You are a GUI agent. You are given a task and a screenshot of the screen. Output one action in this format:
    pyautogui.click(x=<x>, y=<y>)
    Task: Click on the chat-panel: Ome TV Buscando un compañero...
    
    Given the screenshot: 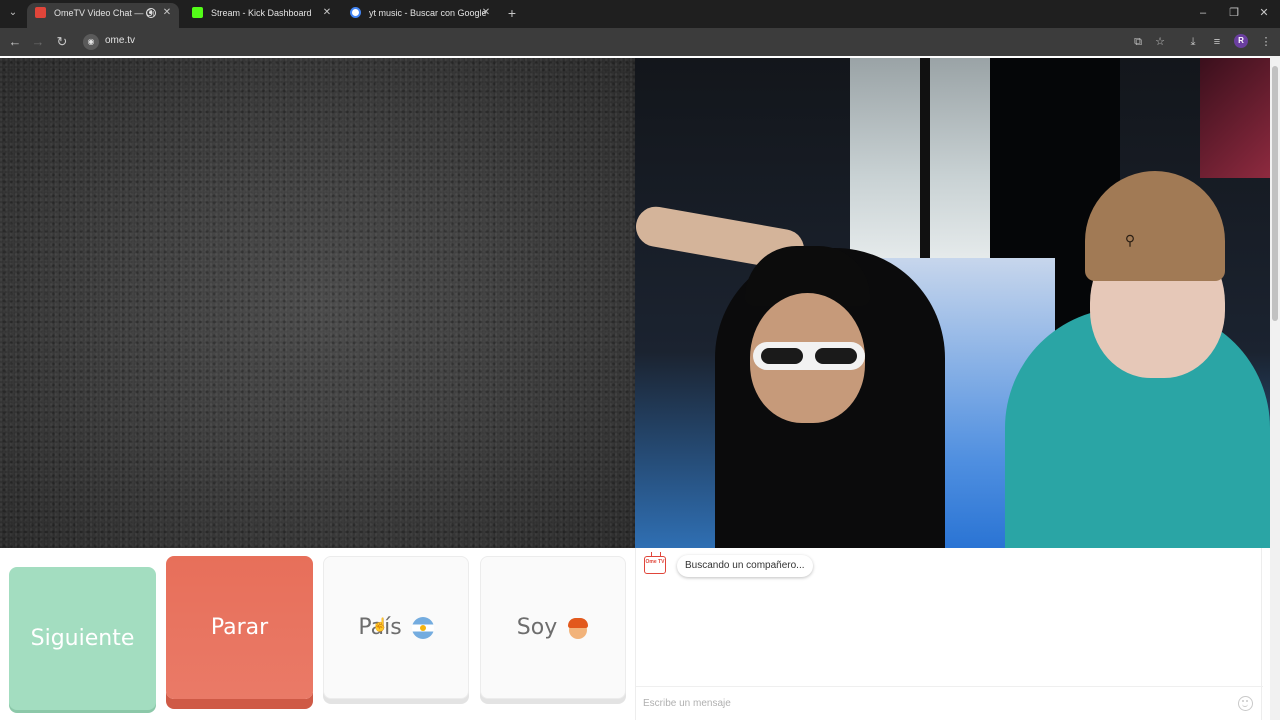 What is the action you would take?
    pyautogui.click(x=949, y=634)
    